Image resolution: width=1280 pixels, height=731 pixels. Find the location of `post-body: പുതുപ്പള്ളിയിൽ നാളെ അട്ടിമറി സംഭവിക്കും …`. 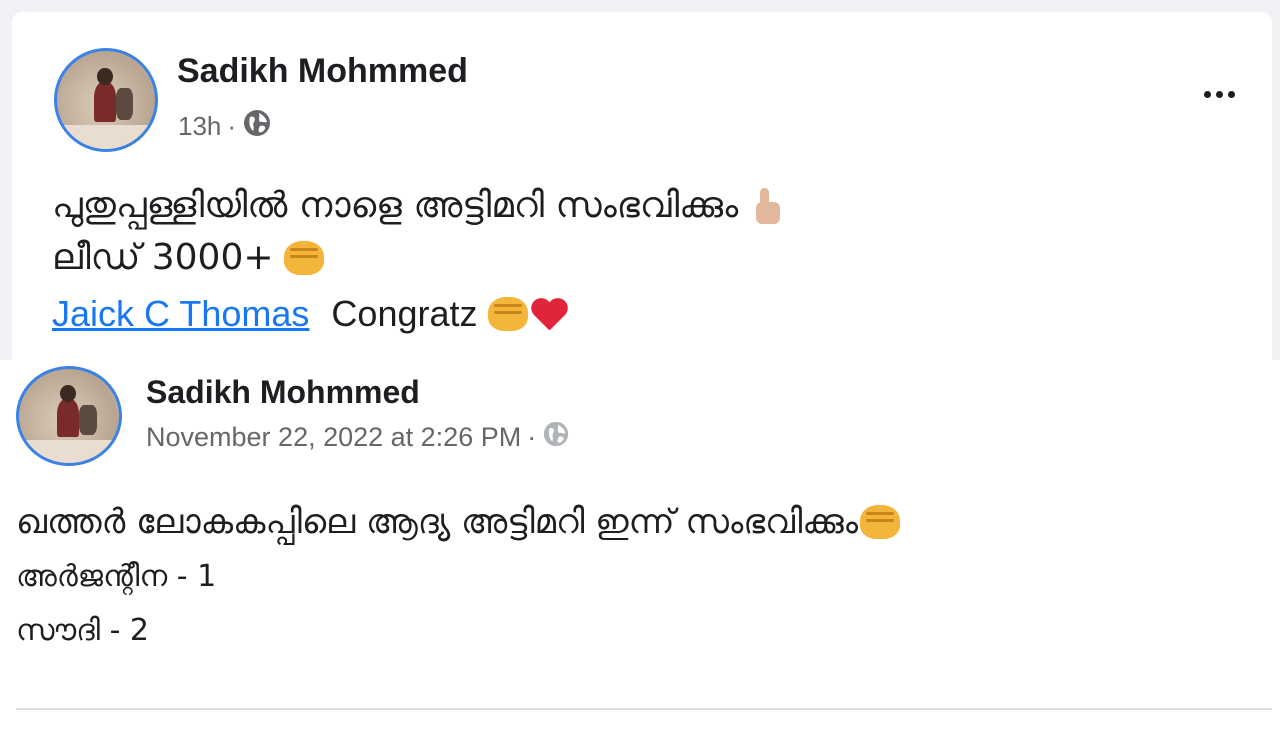

post-body: പുതുപ്പള്ളിയിൽ നാളെ അട്ടിമറി സംഭവിക്കും … is located at coordinates (417, 260).